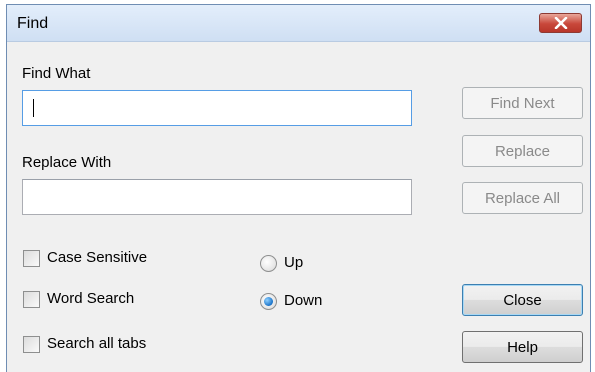 This screenshot has width=595, height=372. What do you see at coordinates (56, 73) in the screenshot?
I see `find-what-label: Find What` at bounding box center [56, 73].